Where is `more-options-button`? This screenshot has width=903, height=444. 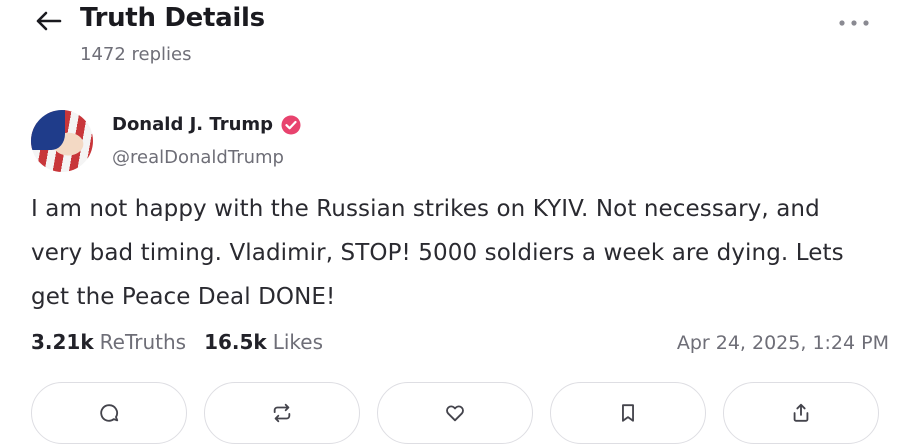
more-options-button is located at coordinates (854, 23).